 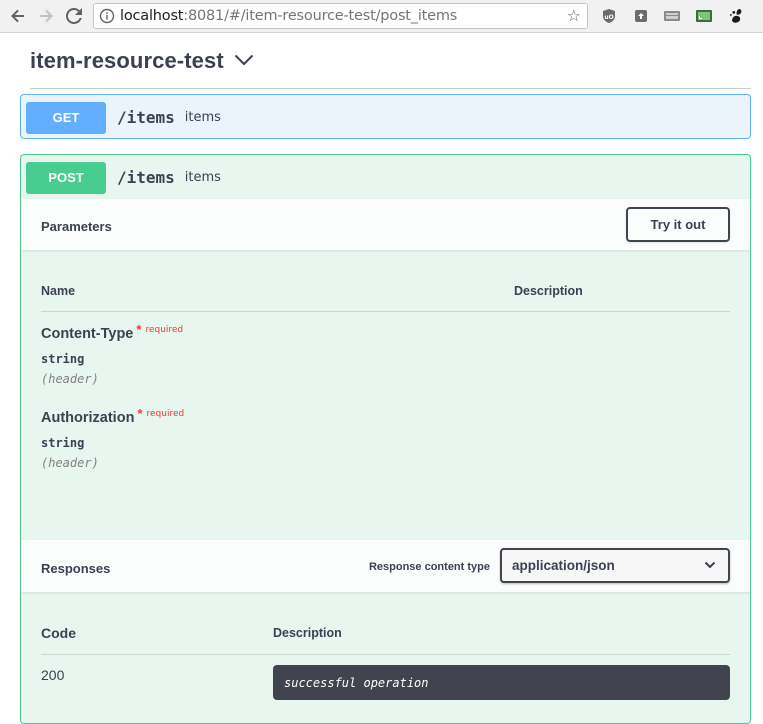 I want to click on info-icon, so click(x=107, y=16).